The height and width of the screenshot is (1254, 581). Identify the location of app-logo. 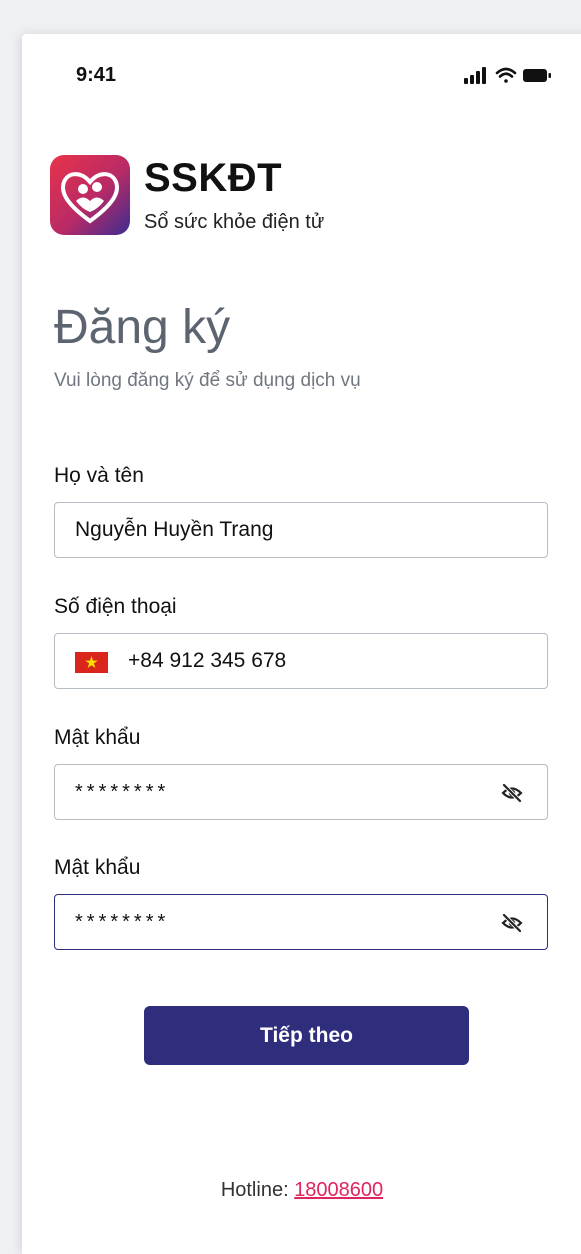
(90, 195).